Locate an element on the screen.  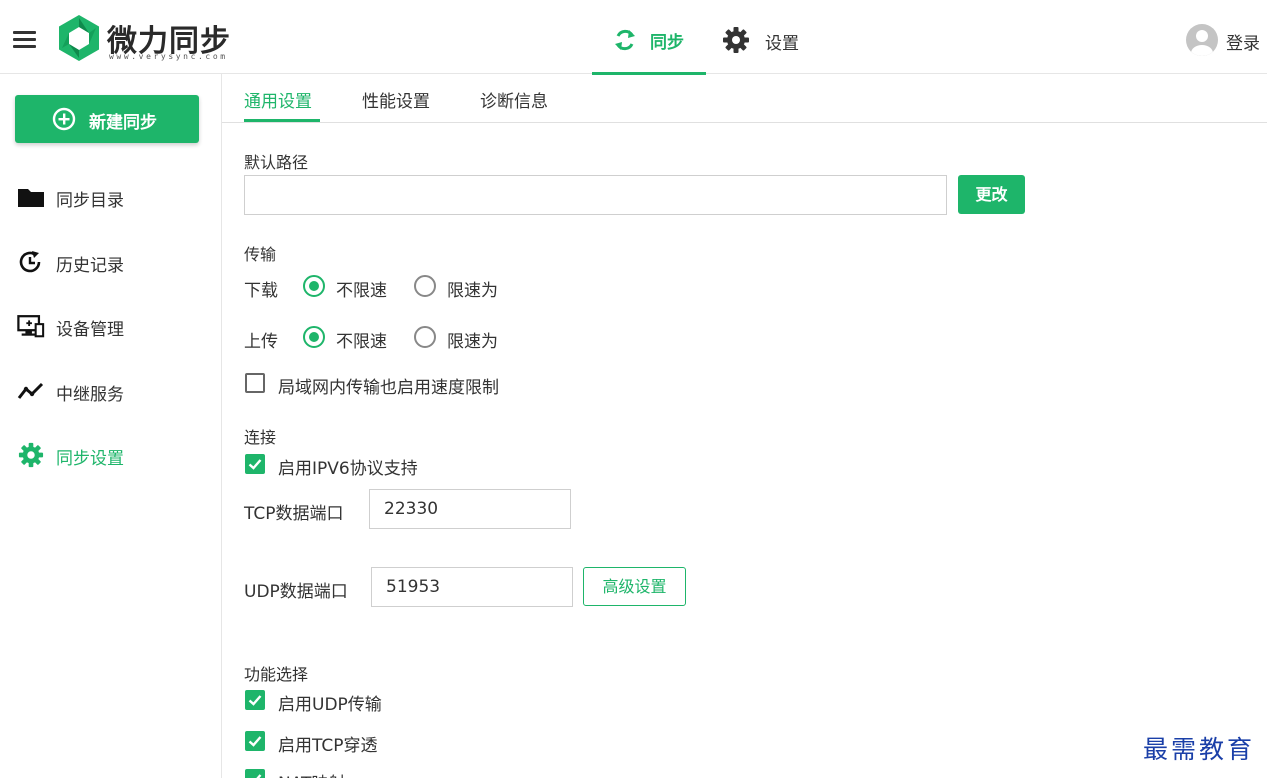
sidebar-item-relay: 中继服务 is located at coordinates (110, 391).